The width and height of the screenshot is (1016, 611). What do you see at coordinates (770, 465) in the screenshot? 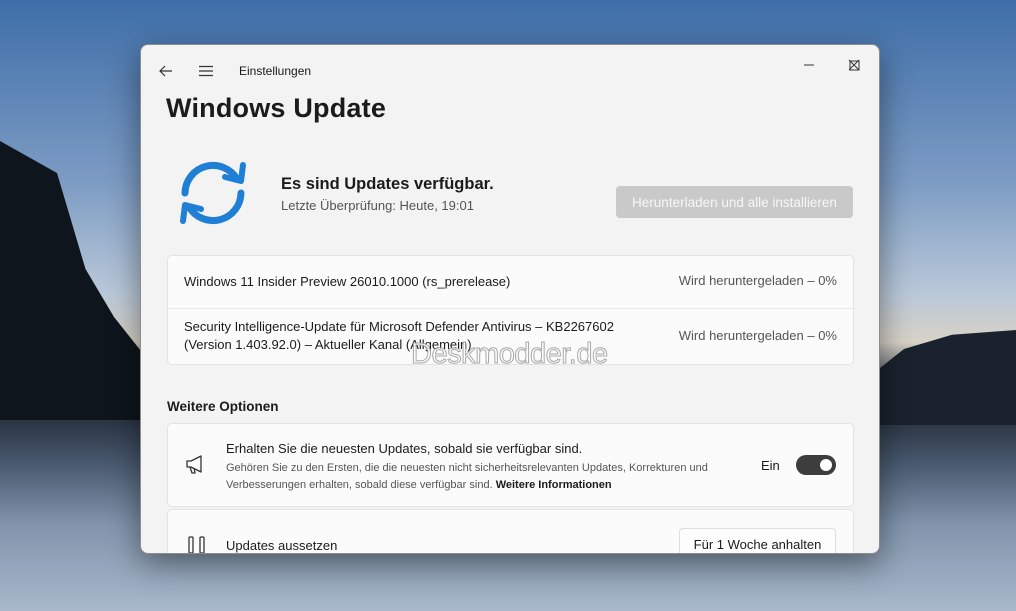
I see `toggle-state-label: Ein` at bounding box center [770, 465].